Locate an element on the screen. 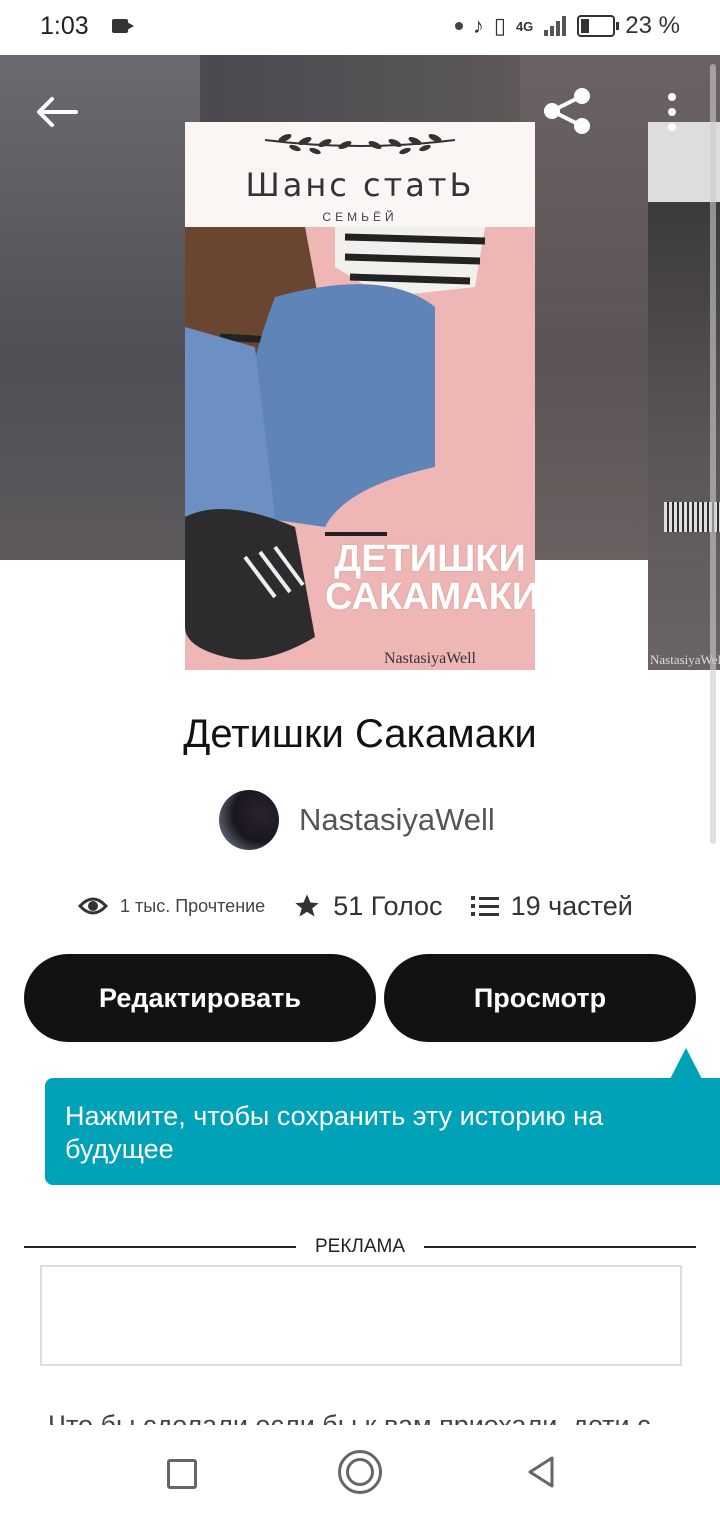  battery-percent: 23 % is located at coordinates (652, 25).